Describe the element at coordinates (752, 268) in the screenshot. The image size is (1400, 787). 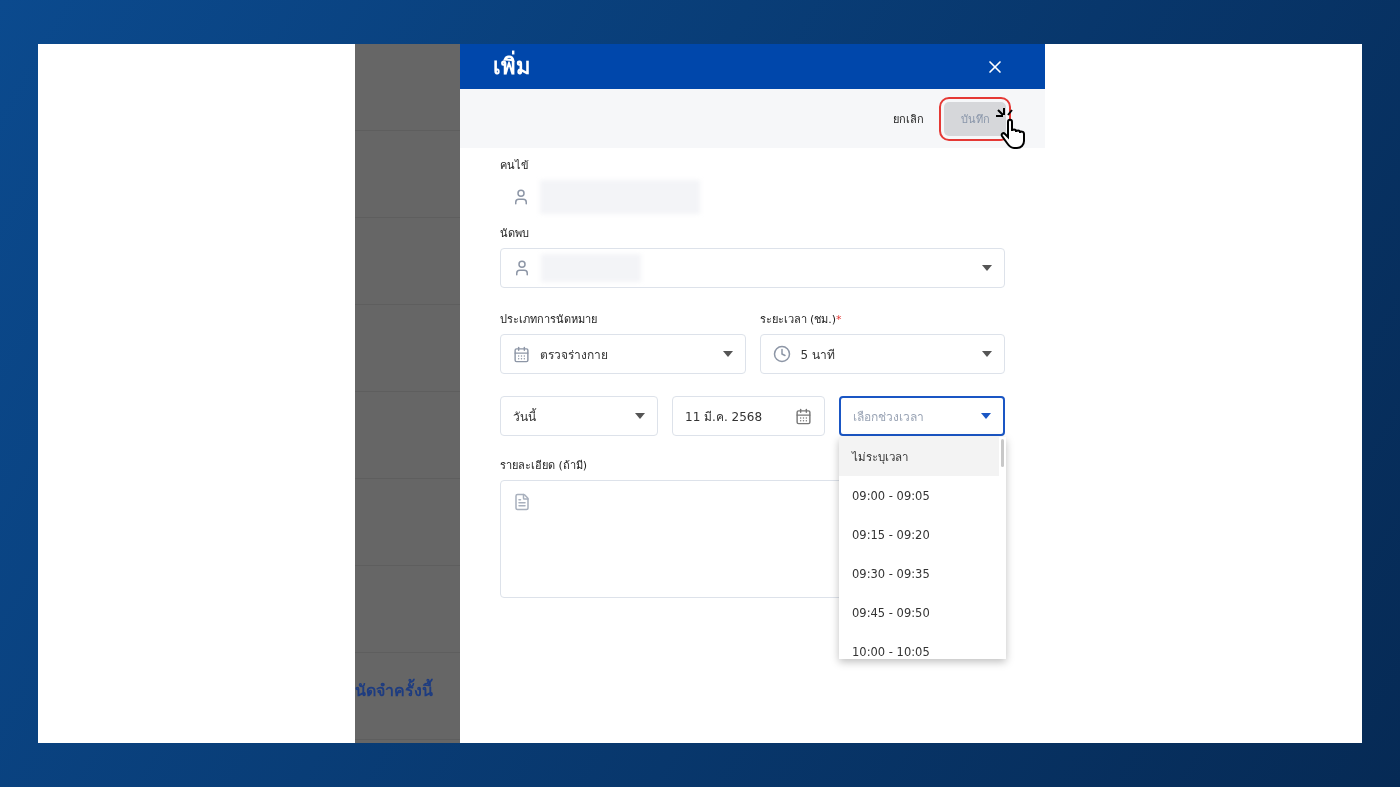
I see `doctor-select` at that location.